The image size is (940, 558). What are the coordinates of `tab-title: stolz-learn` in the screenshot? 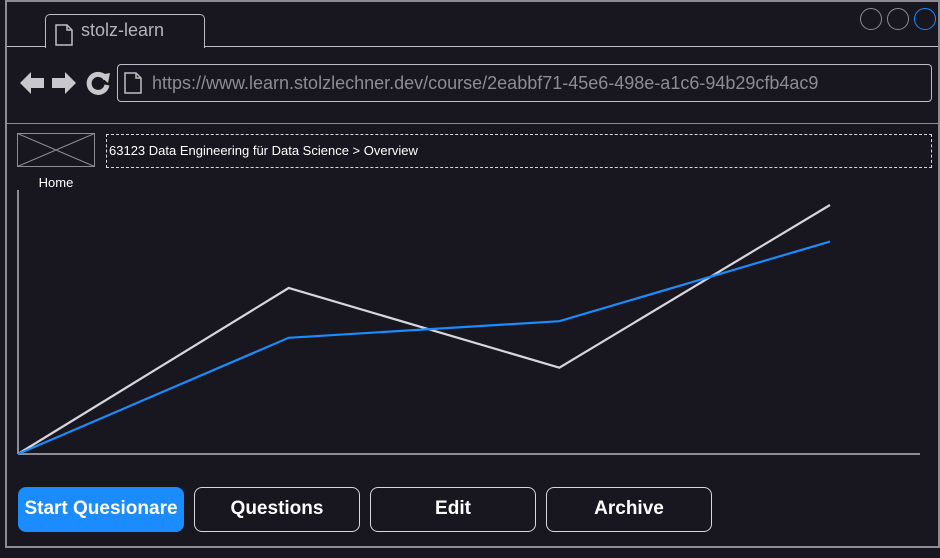 It's located at (123, 30).